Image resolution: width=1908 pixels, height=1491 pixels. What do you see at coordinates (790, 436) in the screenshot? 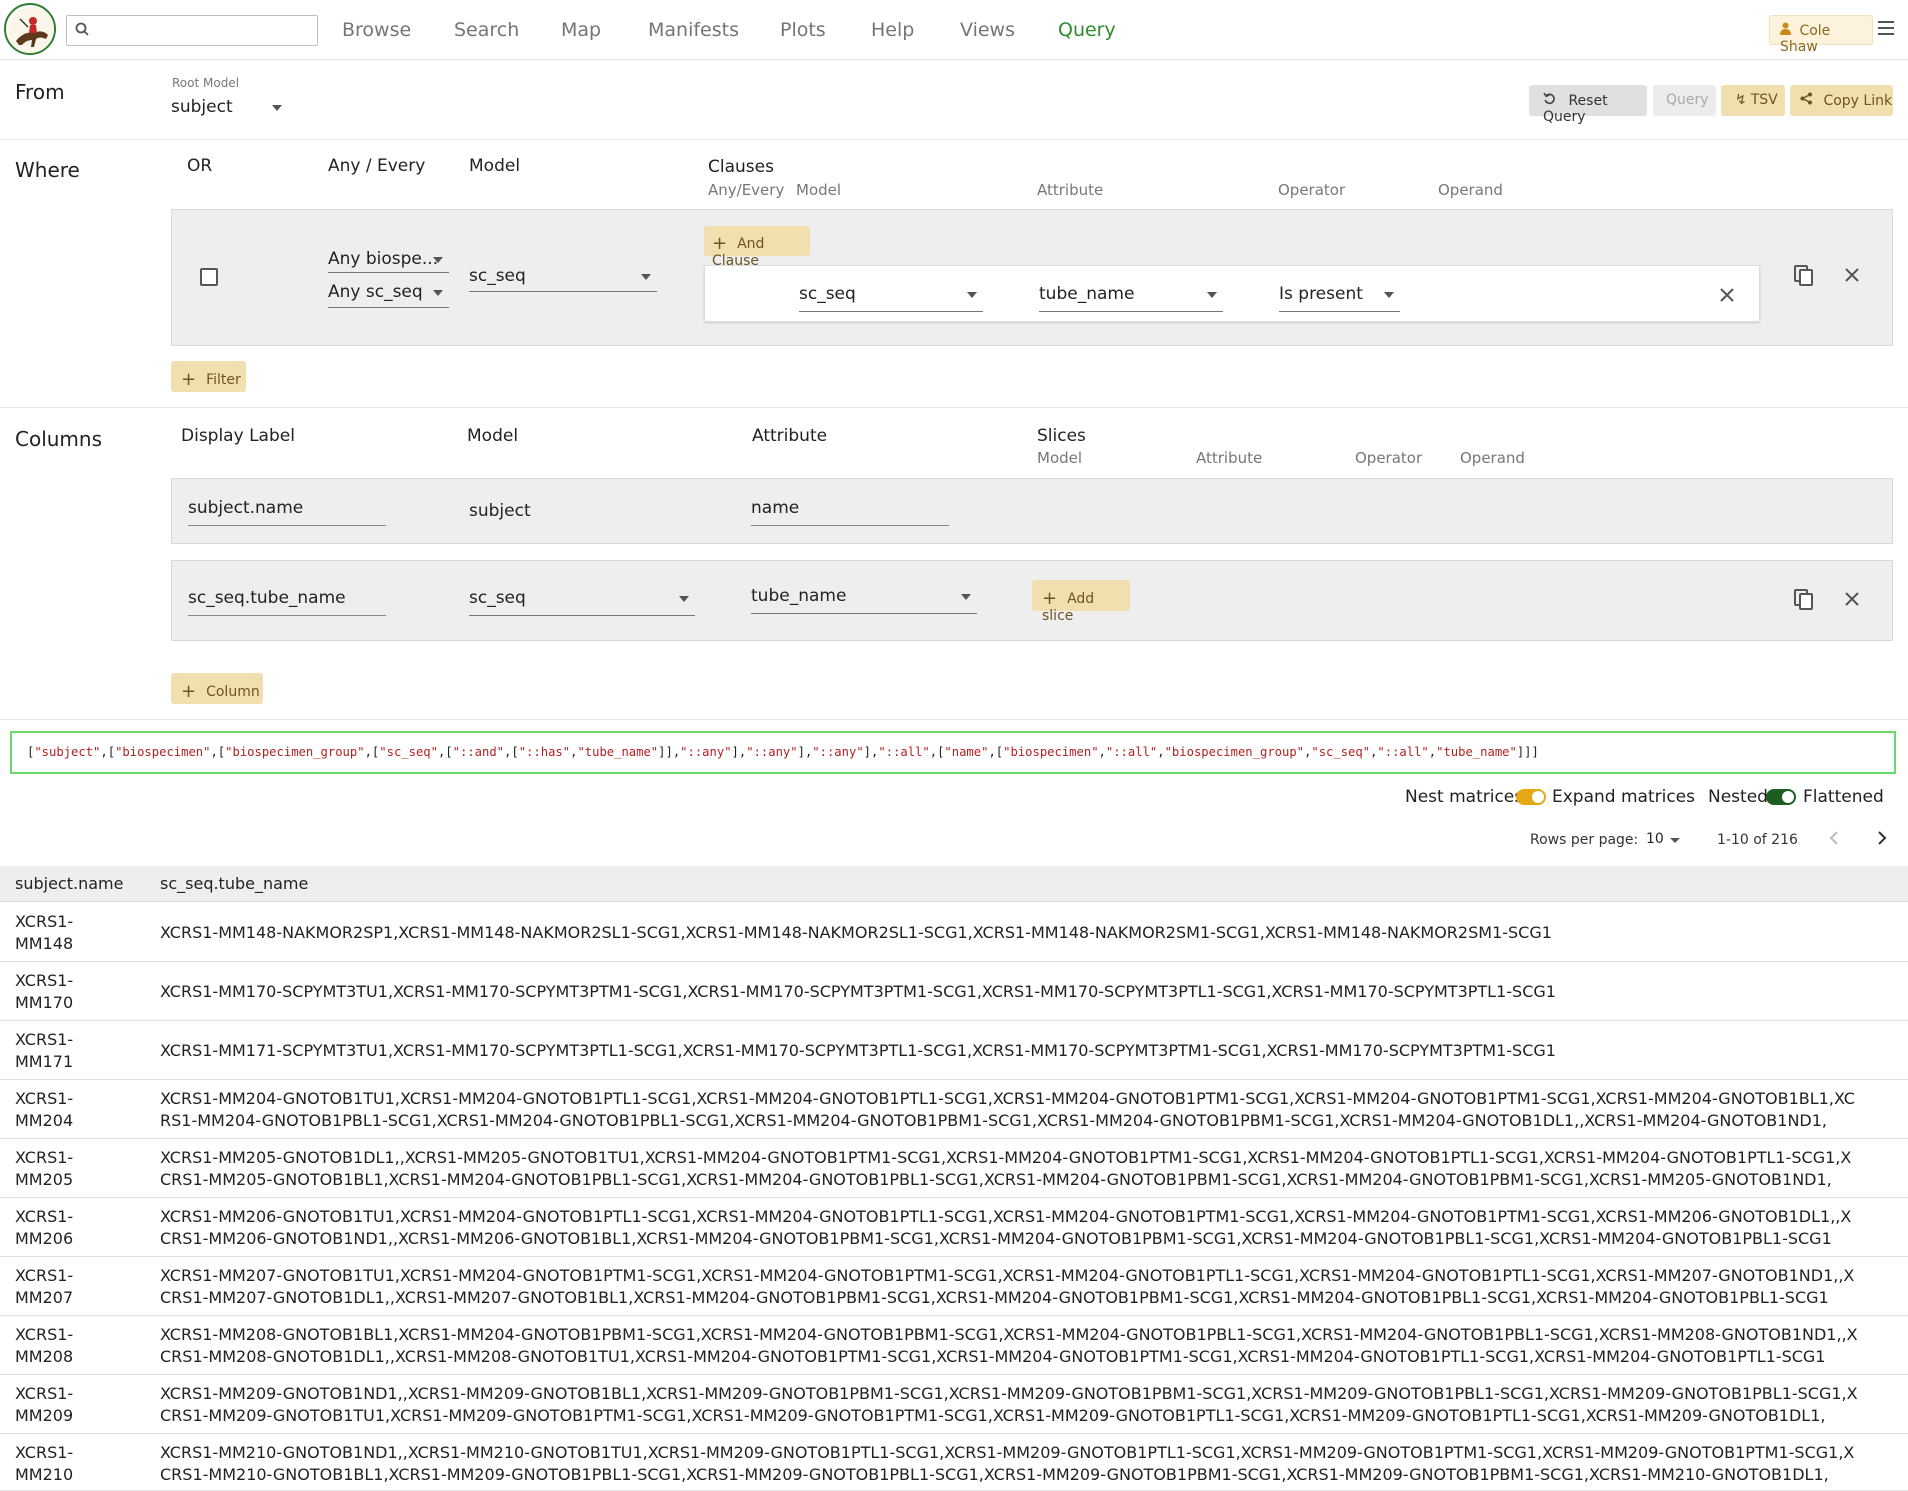
I see `column-attribute-header: Attribute` at bounding box center [790, 436].